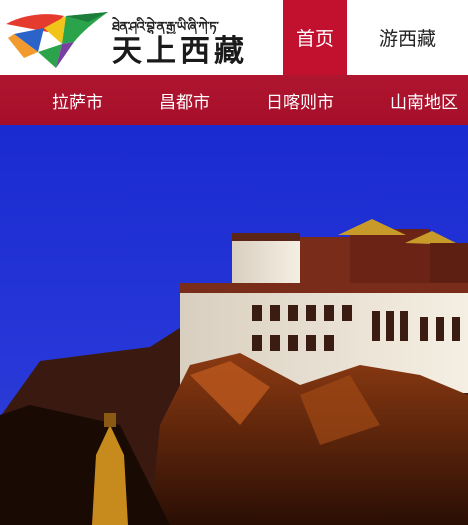  What do you see at coordinates (165, 27) in the screenshot?
I see `logo-tibetan-text: ཐེན་ཤའི་བྷེ་ན་རྒྱ་ཡི་ཞི་ཀེ་ཏ་` at bounding box center [165, 27].